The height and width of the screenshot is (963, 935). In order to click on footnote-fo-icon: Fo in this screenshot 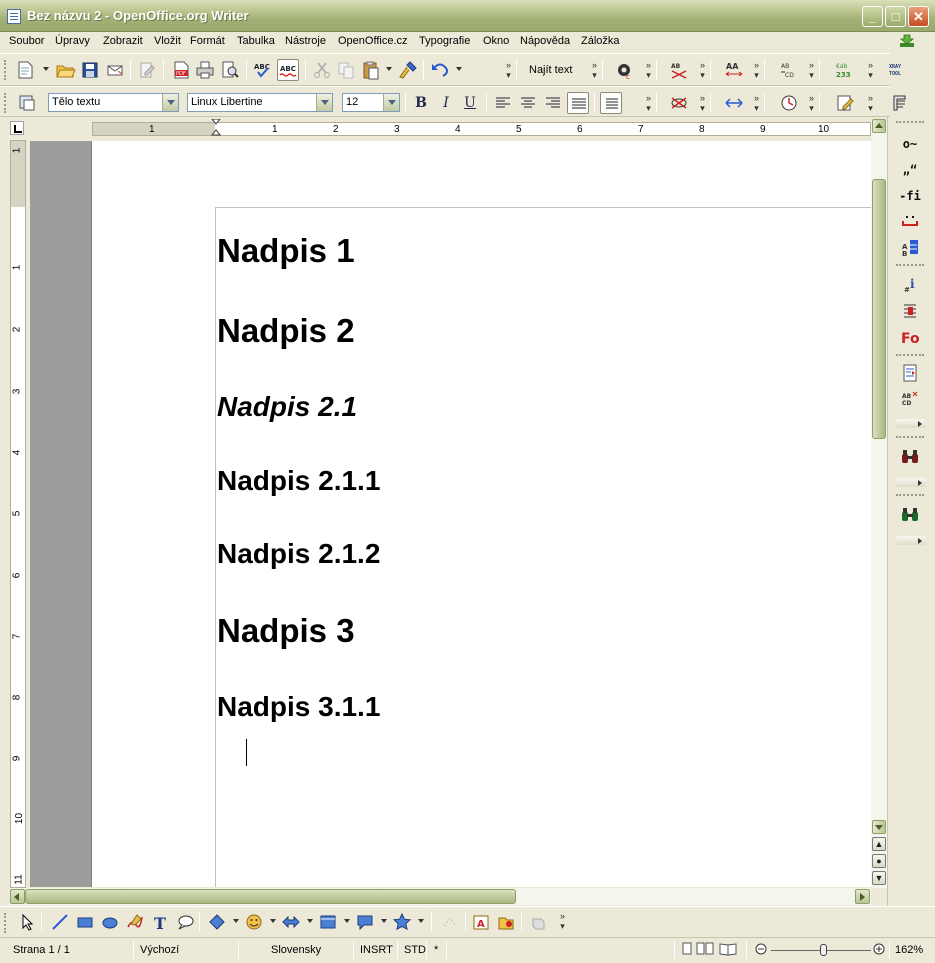, I will do `click(910, 337)`.